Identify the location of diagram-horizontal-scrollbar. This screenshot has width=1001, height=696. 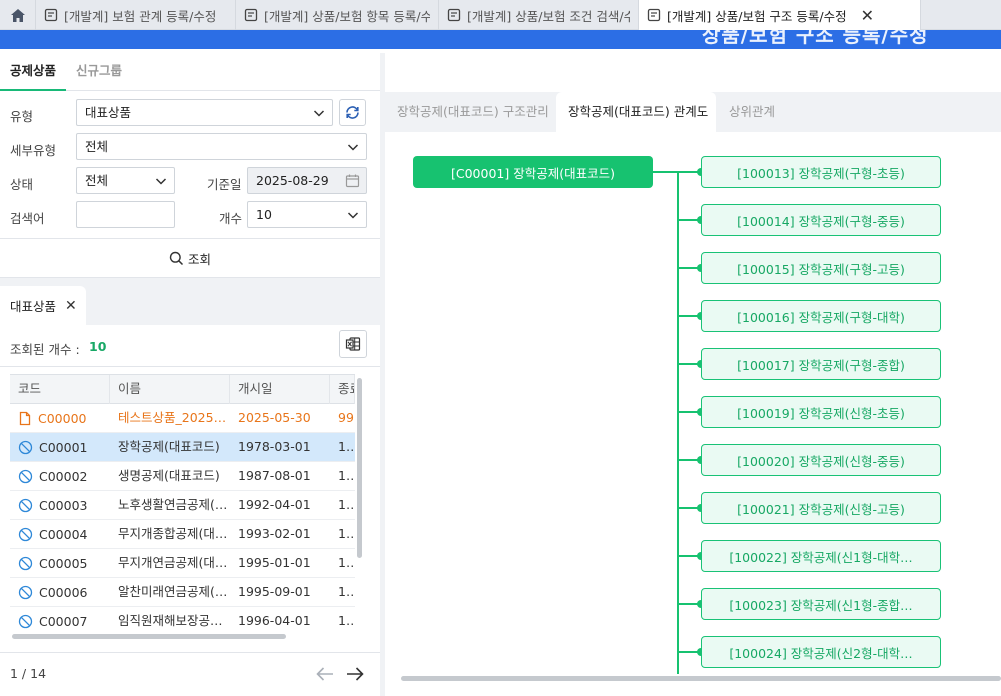
(701, 678).